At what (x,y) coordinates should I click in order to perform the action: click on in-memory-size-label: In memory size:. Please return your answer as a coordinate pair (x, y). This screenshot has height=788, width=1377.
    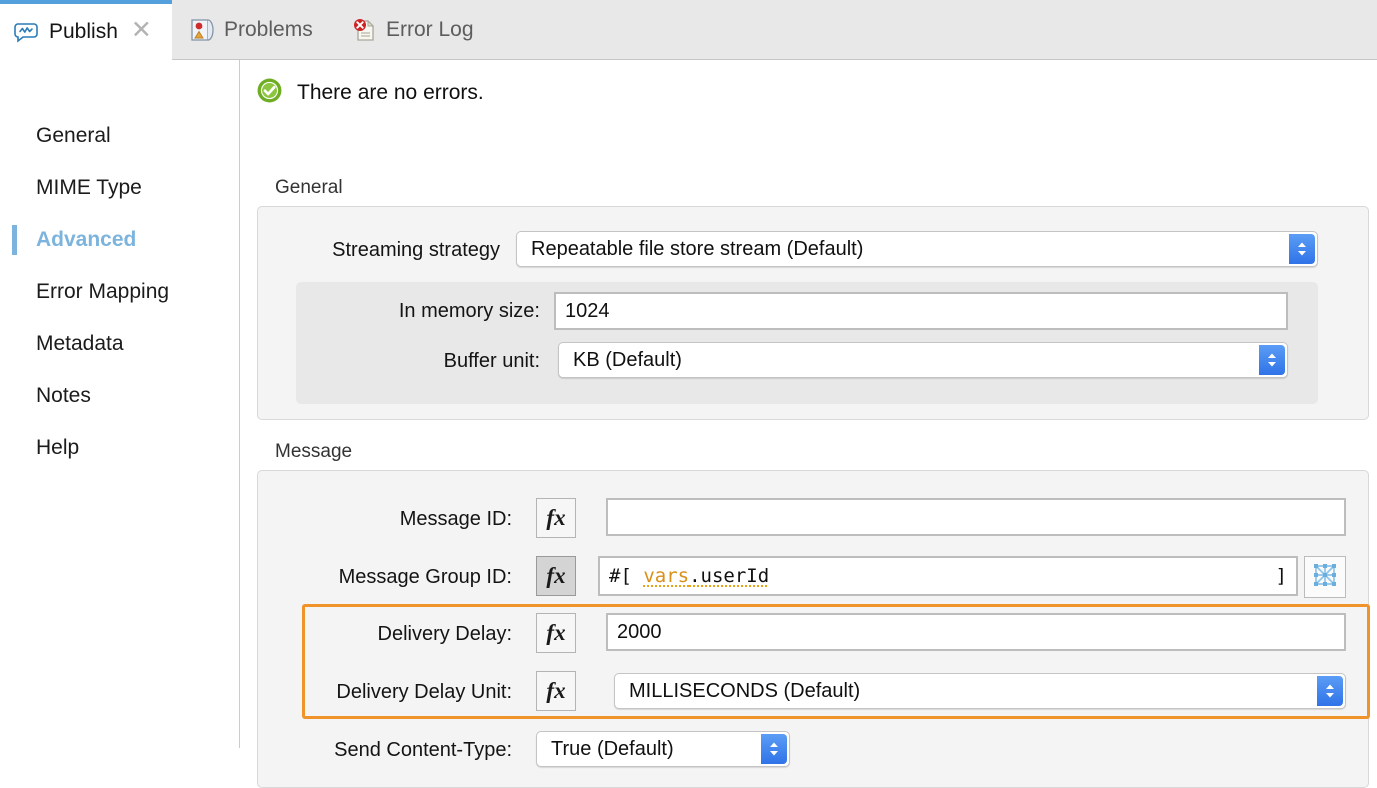
    Looking at the image, I should click on (469, 311).